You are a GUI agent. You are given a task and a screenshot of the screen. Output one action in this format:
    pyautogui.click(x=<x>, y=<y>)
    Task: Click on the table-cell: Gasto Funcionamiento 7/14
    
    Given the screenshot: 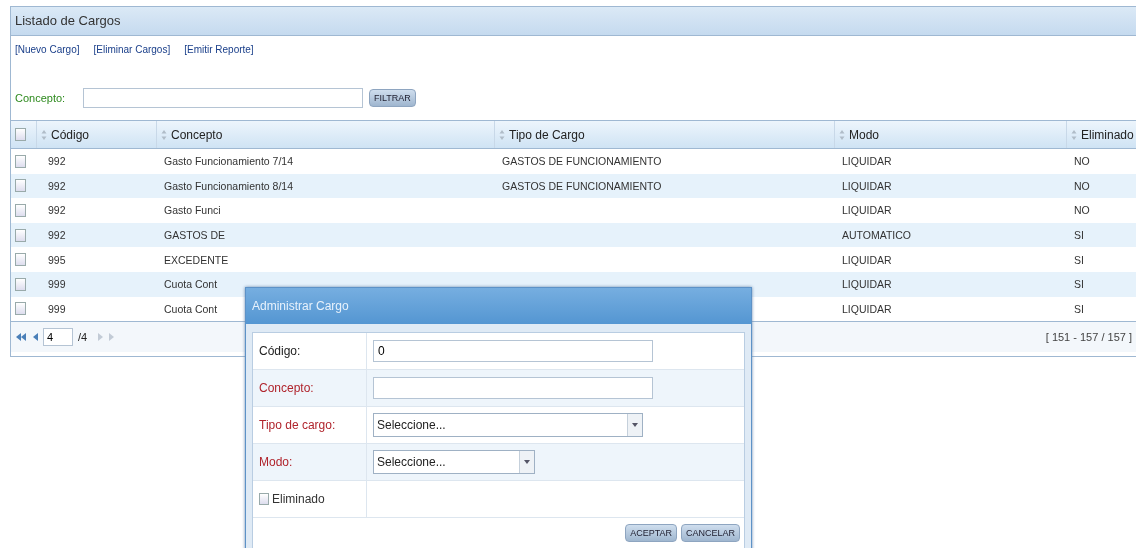 What is the action you would take?
    pyautogui.click(x=228, y=161)
    